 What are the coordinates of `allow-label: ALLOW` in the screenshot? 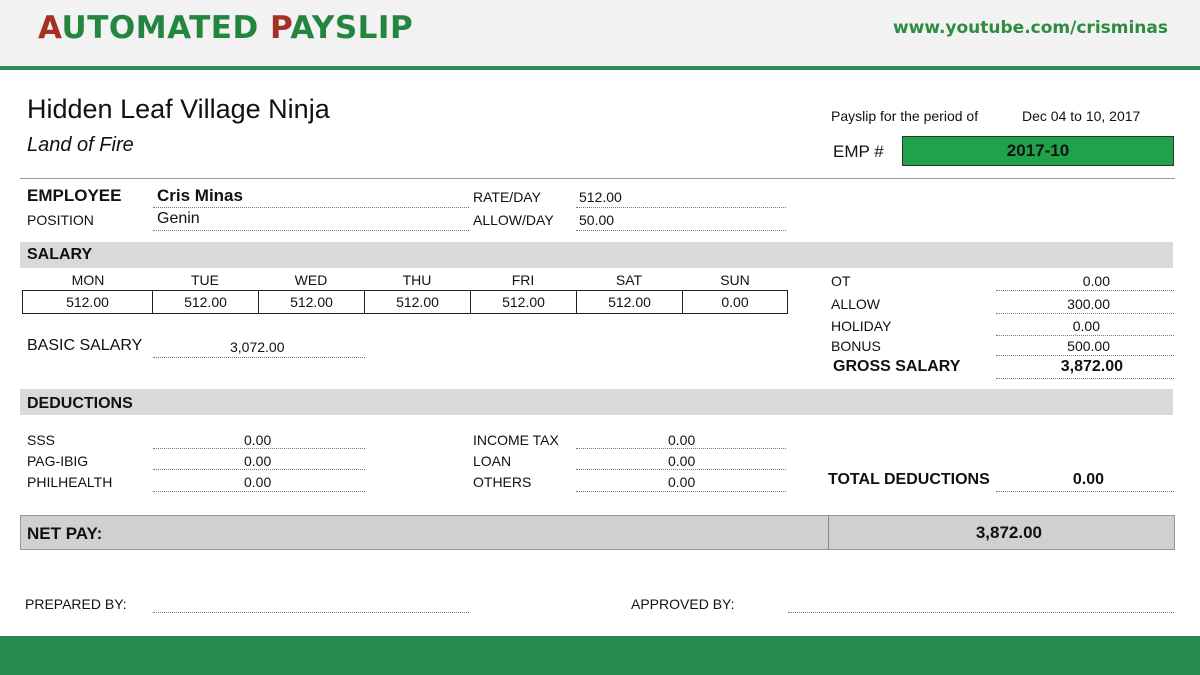 It's located at (856, 304).